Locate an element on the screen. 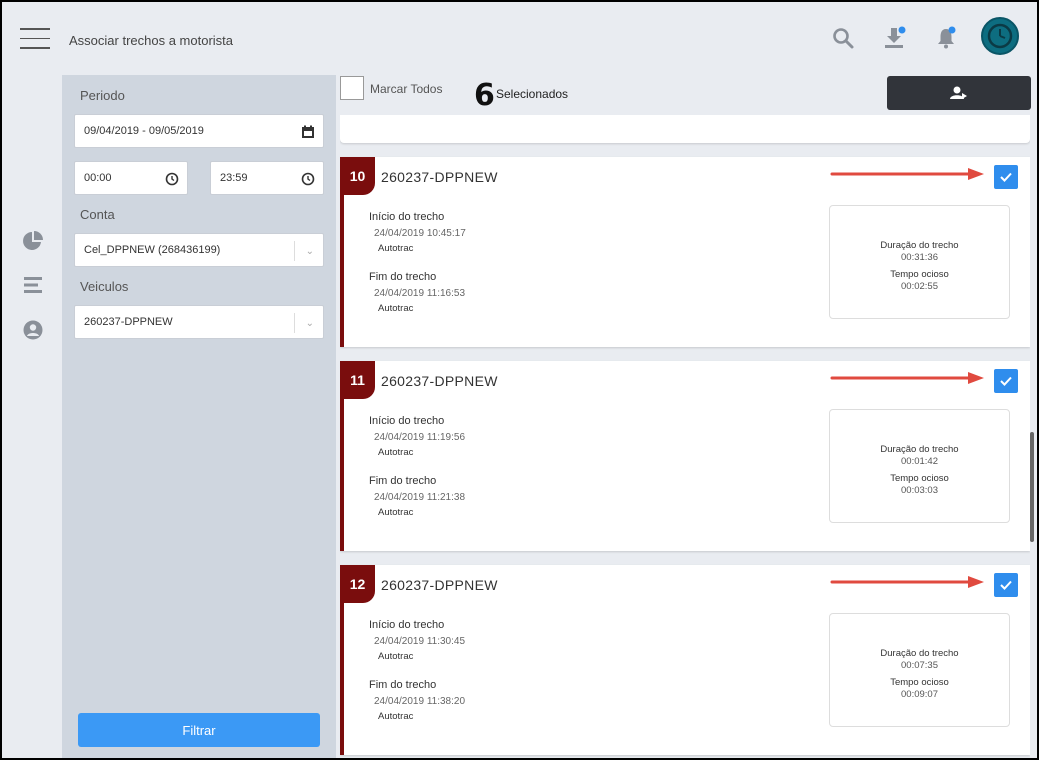 The height and width of the screenshot is (760, 1039). account-label: Conta is located at coordinates (97, 214).